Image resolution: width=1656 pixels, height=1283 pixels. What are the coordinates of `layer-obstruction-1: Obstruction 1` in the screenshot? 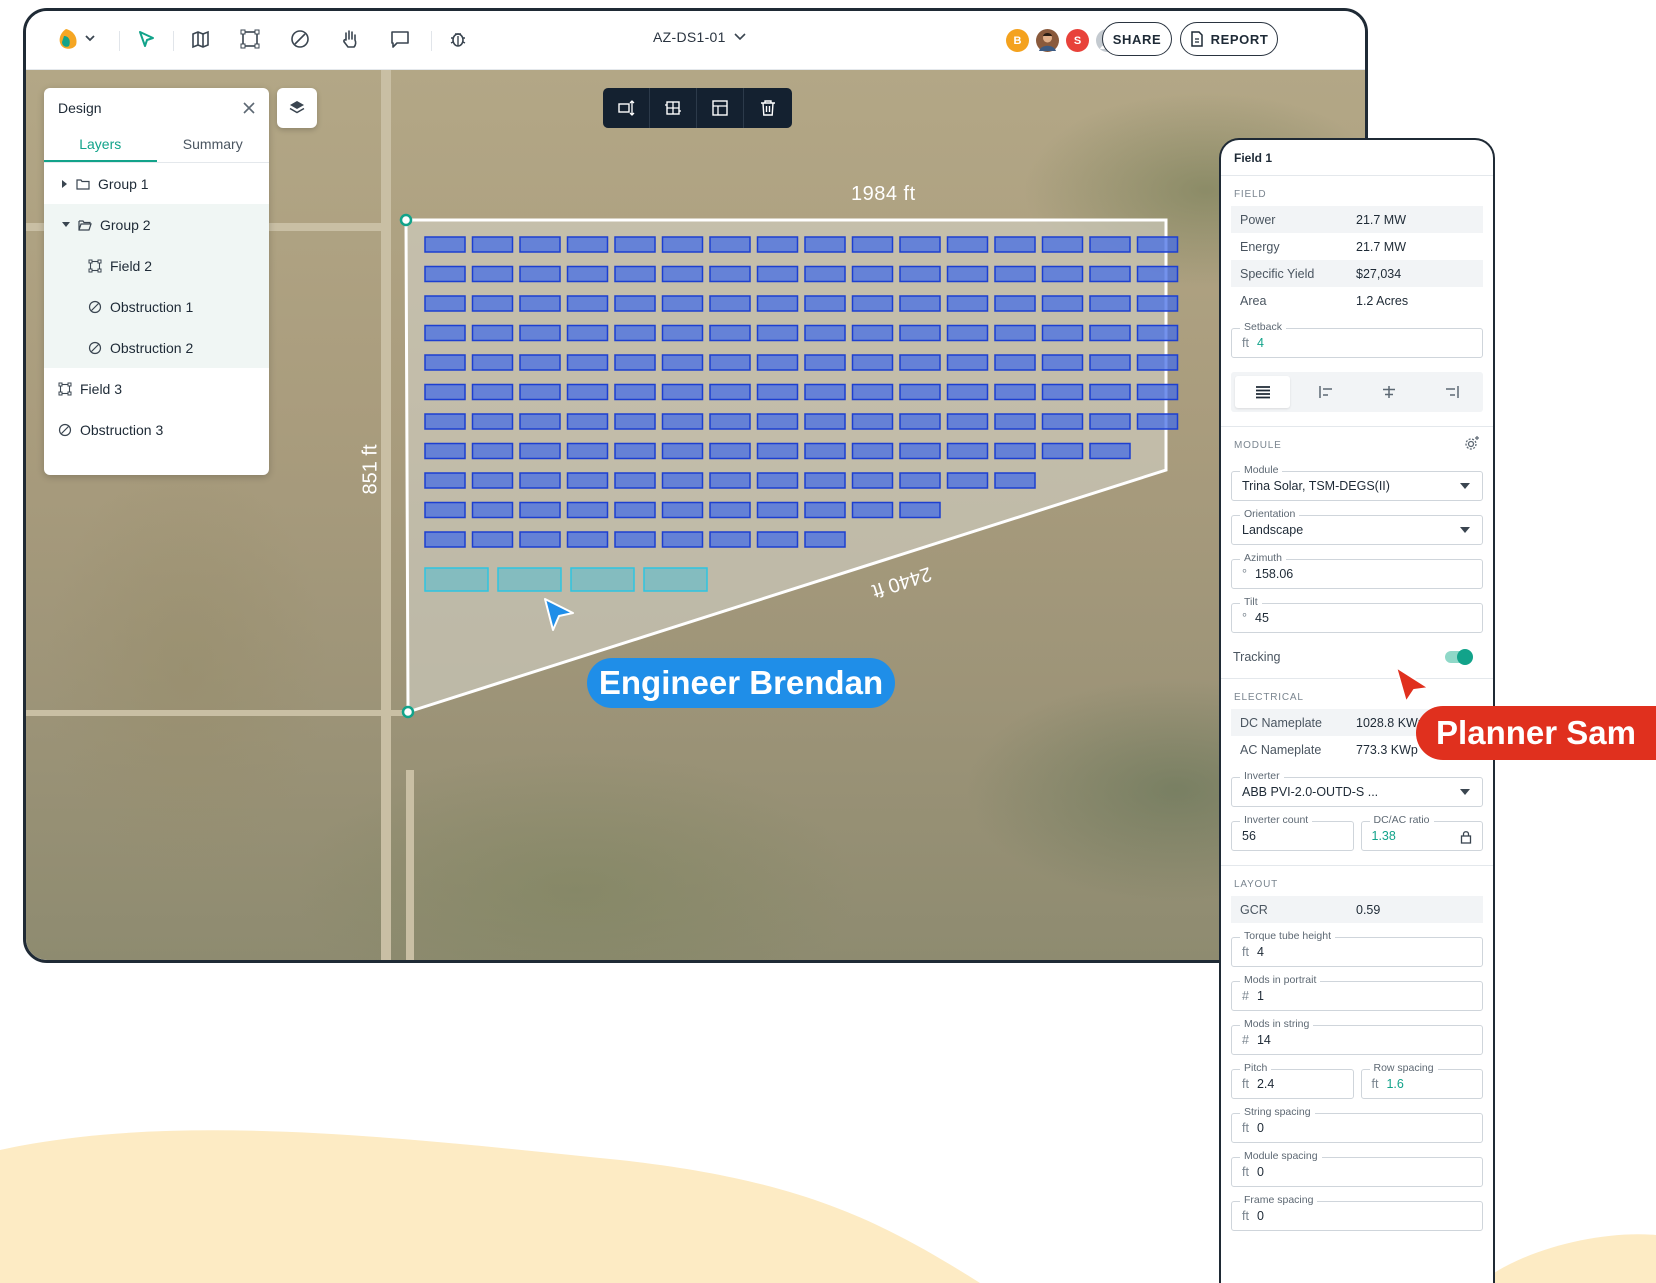 It's located at (156, 306).